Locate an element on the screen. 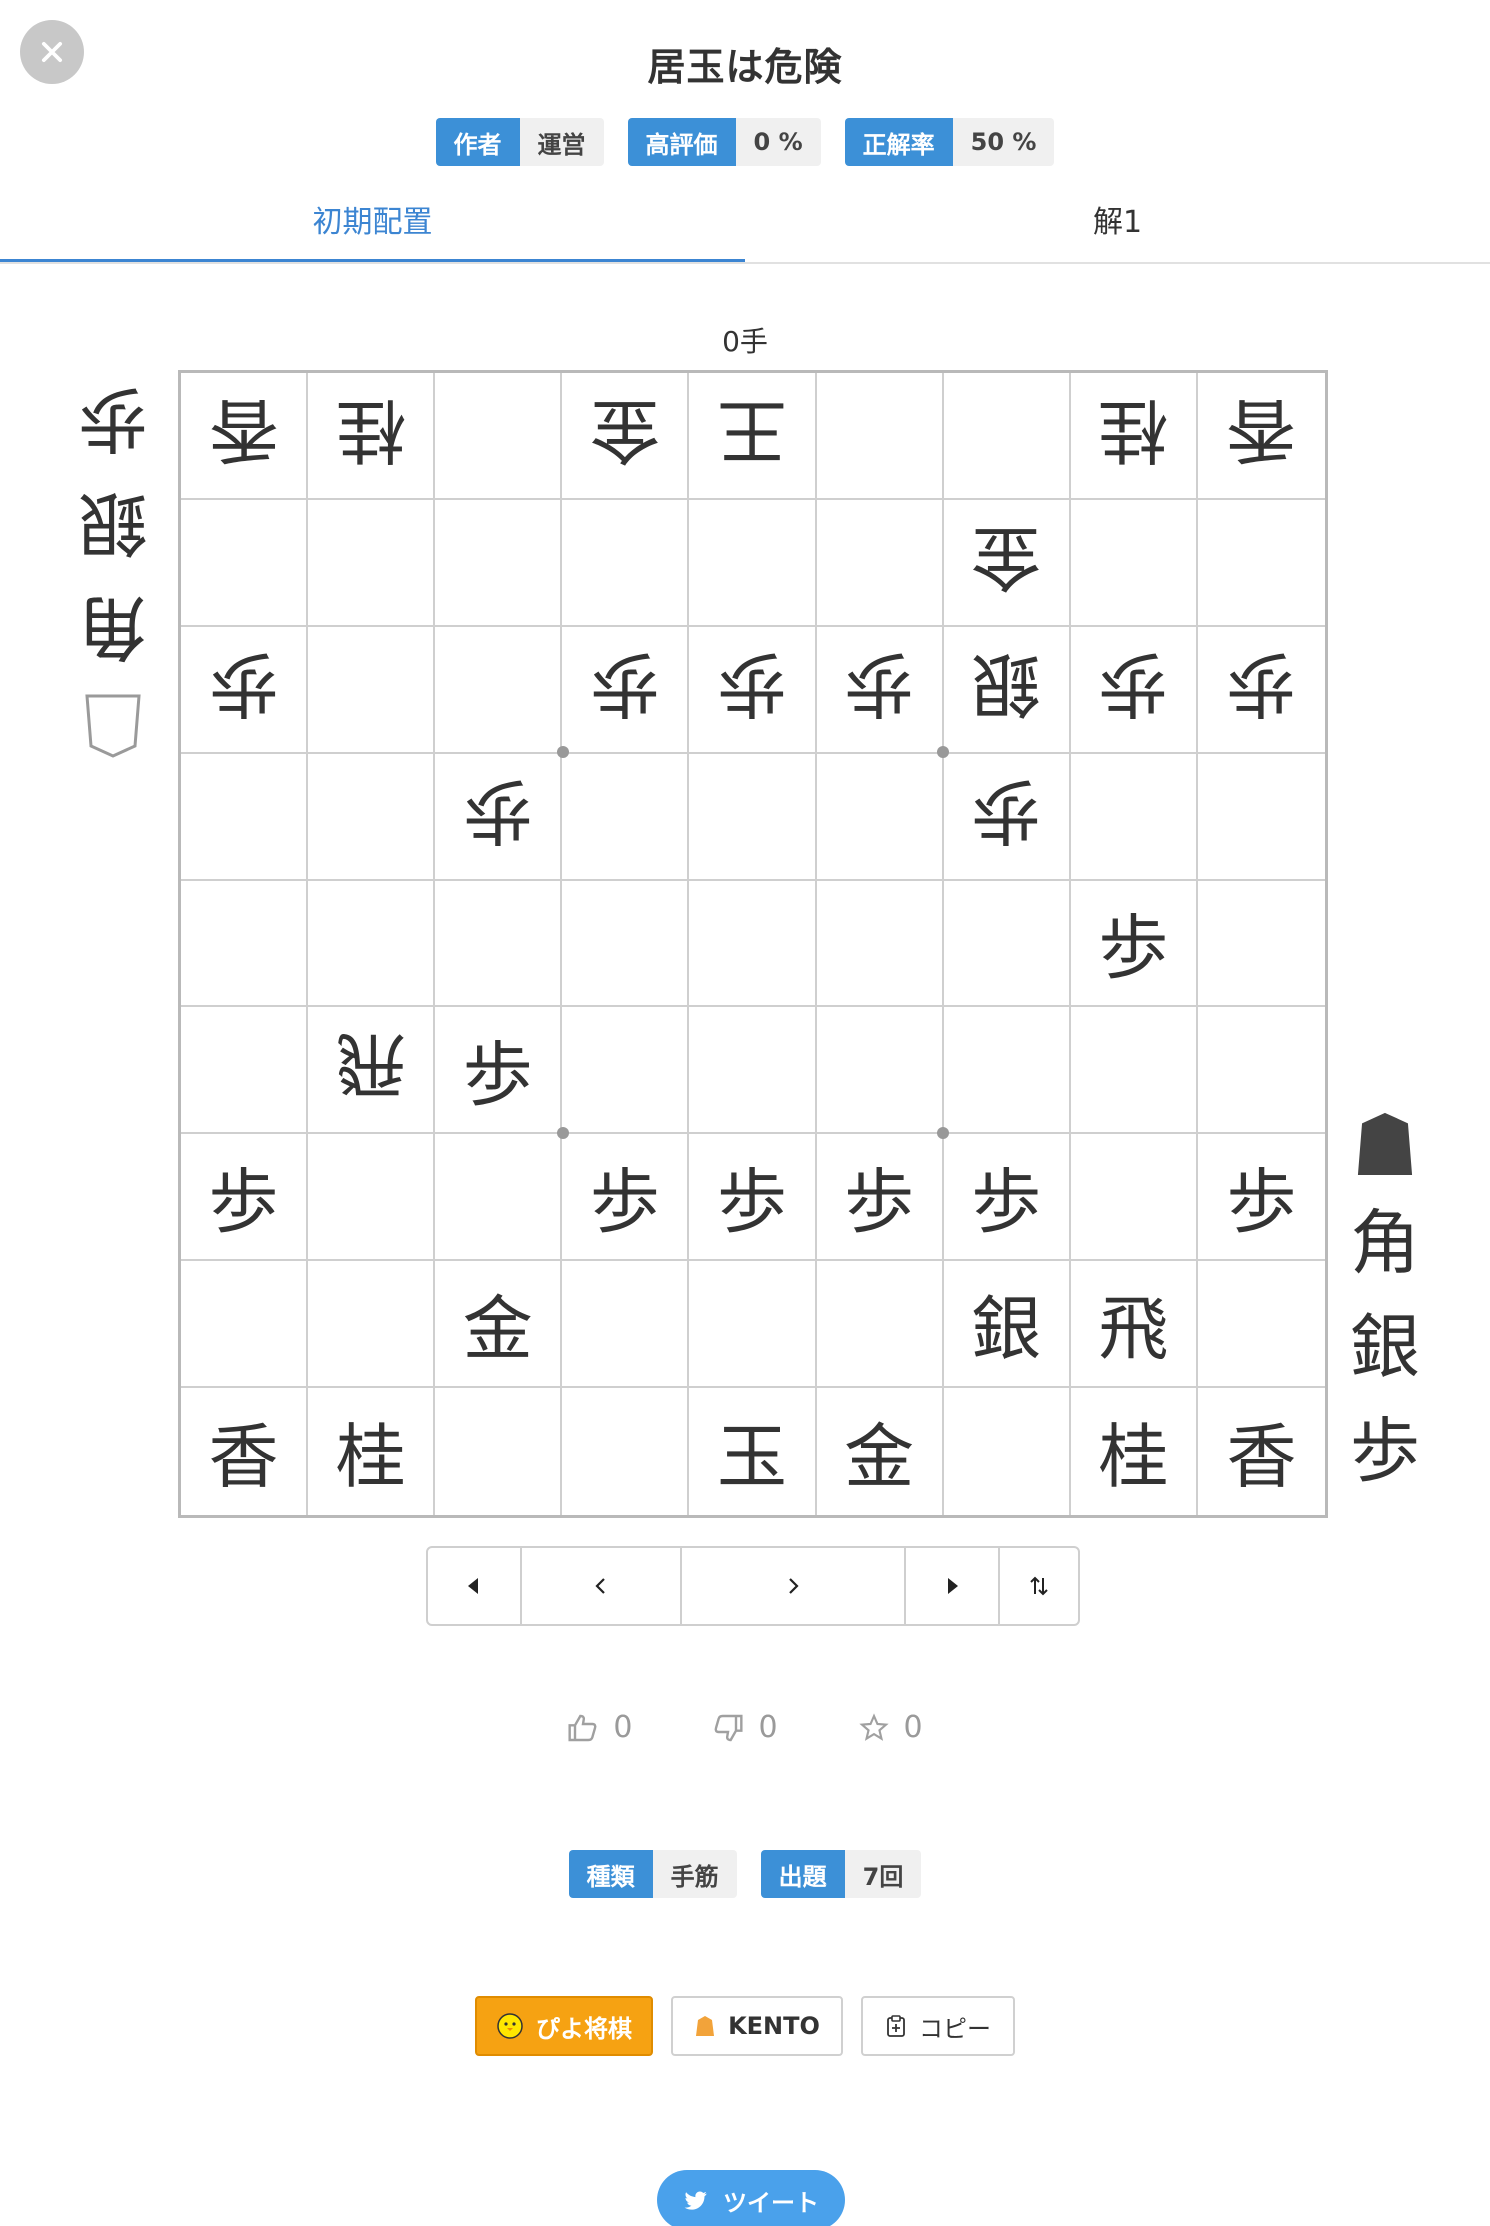  dislike-button: 0 is located at coordinates (745, 1727).